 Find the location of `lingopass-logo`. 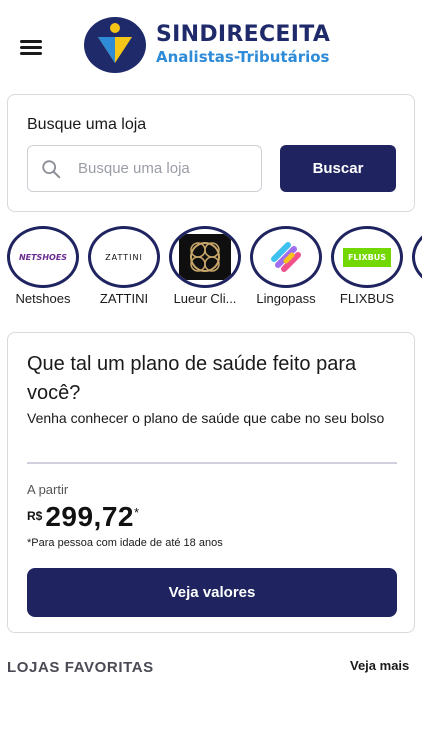

lingopass-logo is located at coordinates (286, 257).